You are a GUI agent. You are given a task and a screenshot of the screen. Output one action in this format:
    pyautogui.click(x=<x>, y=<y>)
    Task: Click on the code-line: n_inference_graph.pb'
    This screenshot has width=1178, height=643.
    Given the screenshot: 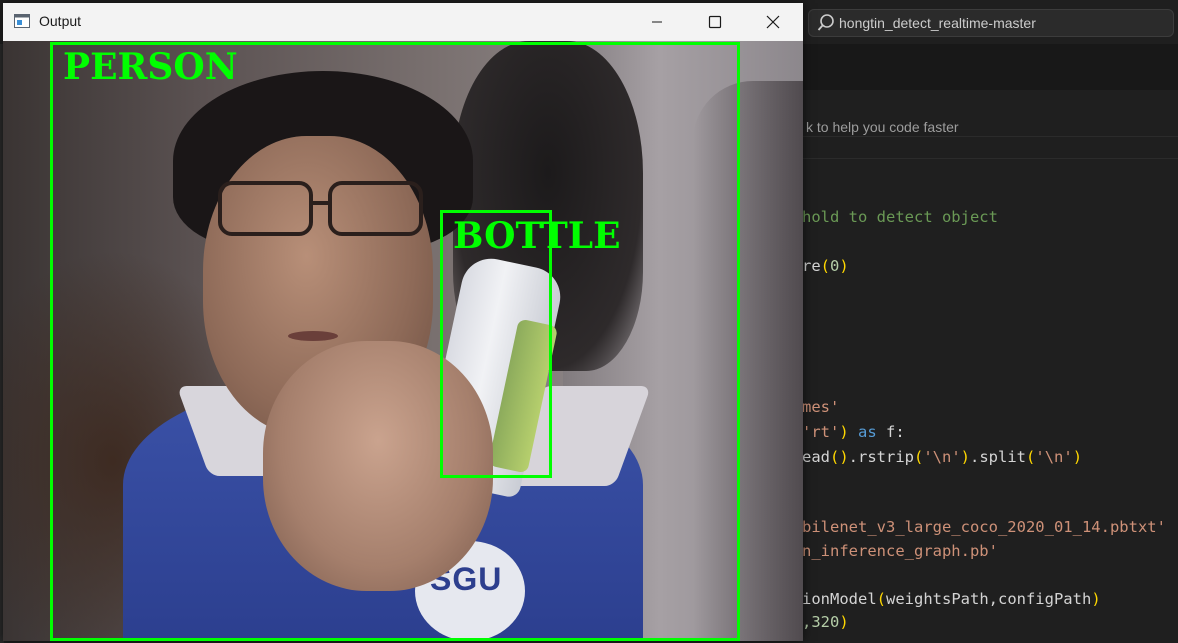 What is the action you would take?
    pyautogui.click(x=900, y=551)
    